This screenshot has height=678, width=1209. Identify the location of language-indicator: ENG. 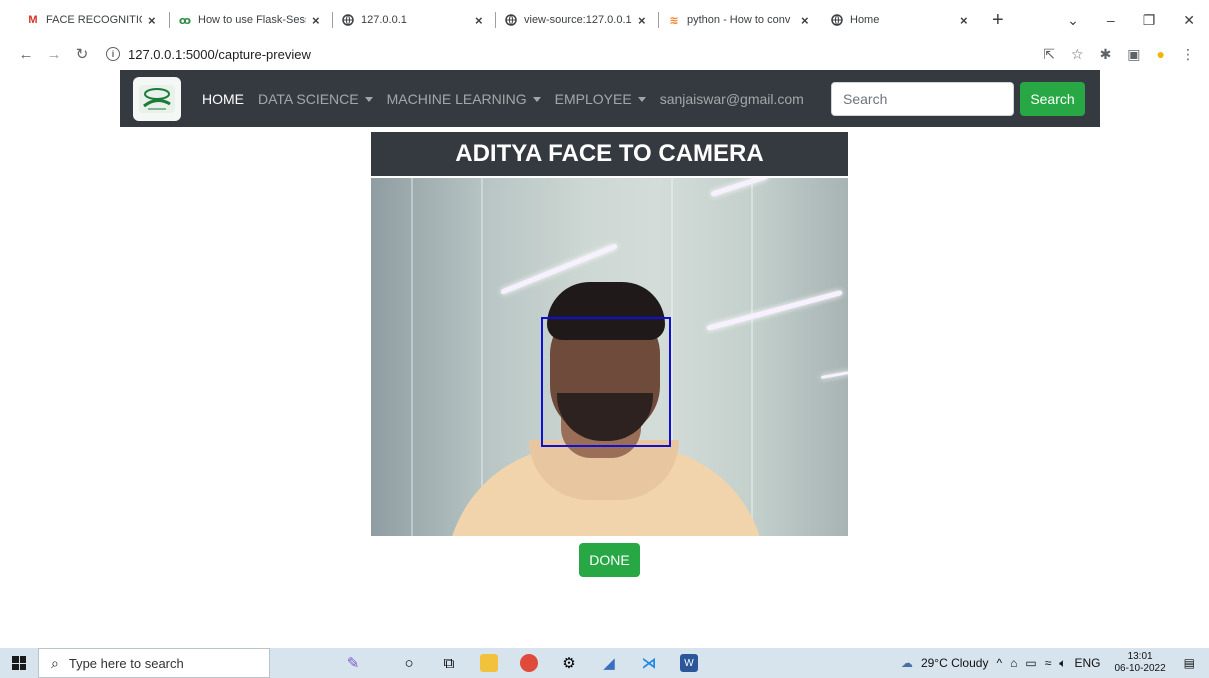
(1087, 663).